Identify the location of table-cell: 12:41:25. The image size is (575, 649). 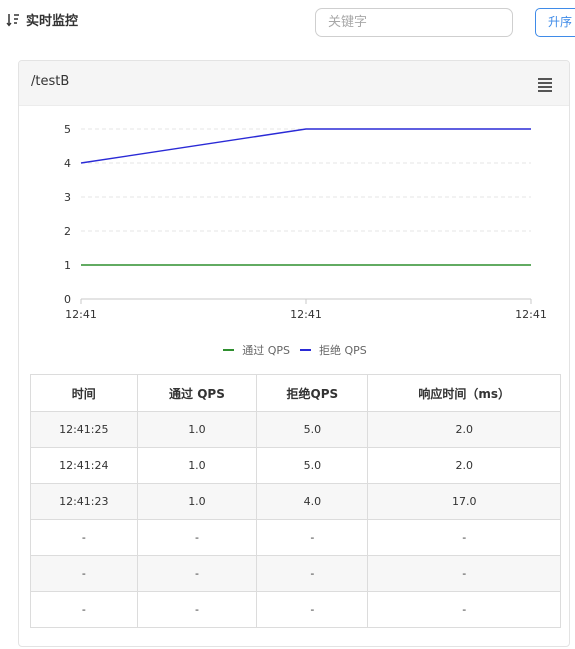
(84, 429).